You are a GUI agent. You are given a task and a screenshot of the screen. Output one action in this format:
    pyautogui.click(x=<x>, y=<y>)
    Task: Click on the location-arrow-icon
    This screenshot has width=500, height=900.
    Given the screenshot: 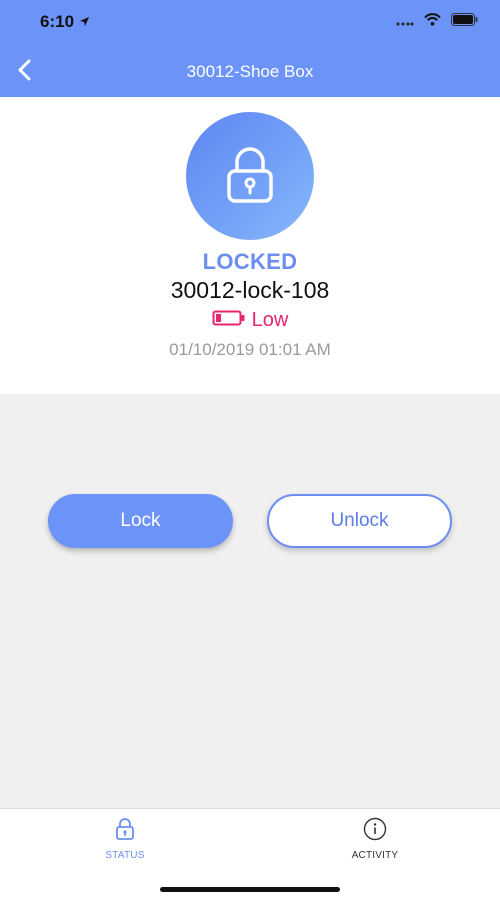 What is the action you would take?
    pyautogui.click(x=84, y=22)
    